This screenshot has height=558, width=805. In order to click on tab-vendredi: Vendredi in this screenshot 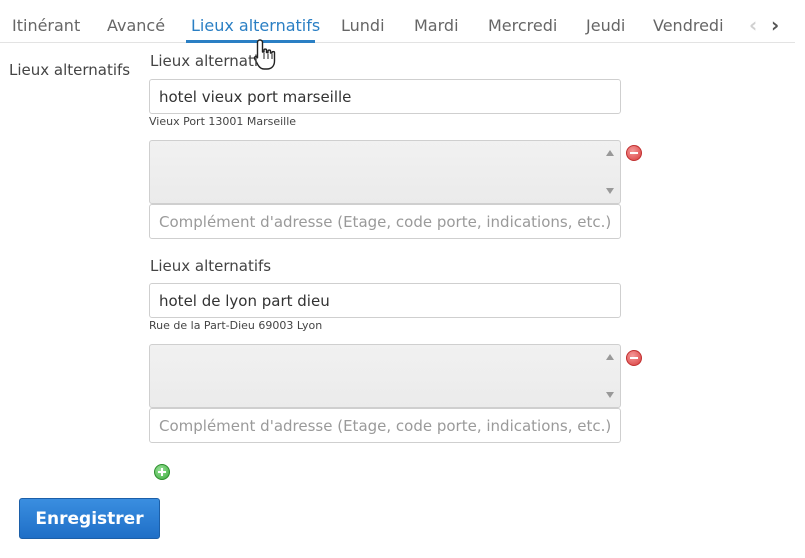, I will do `click(688, 25)`.